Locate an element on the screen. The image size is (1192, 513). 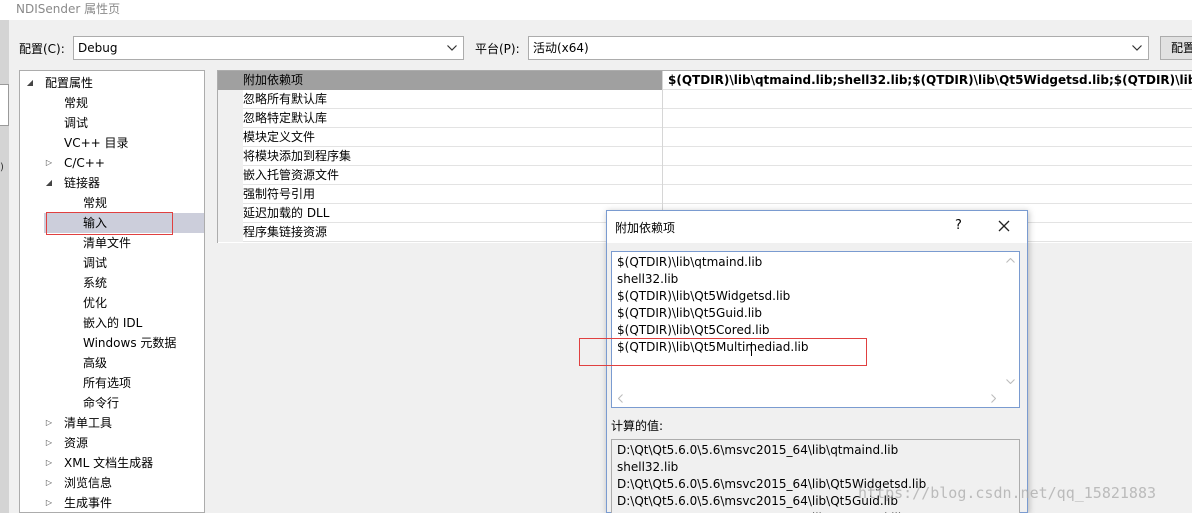
scroll-left-icon is located at coordinates (620, 398).